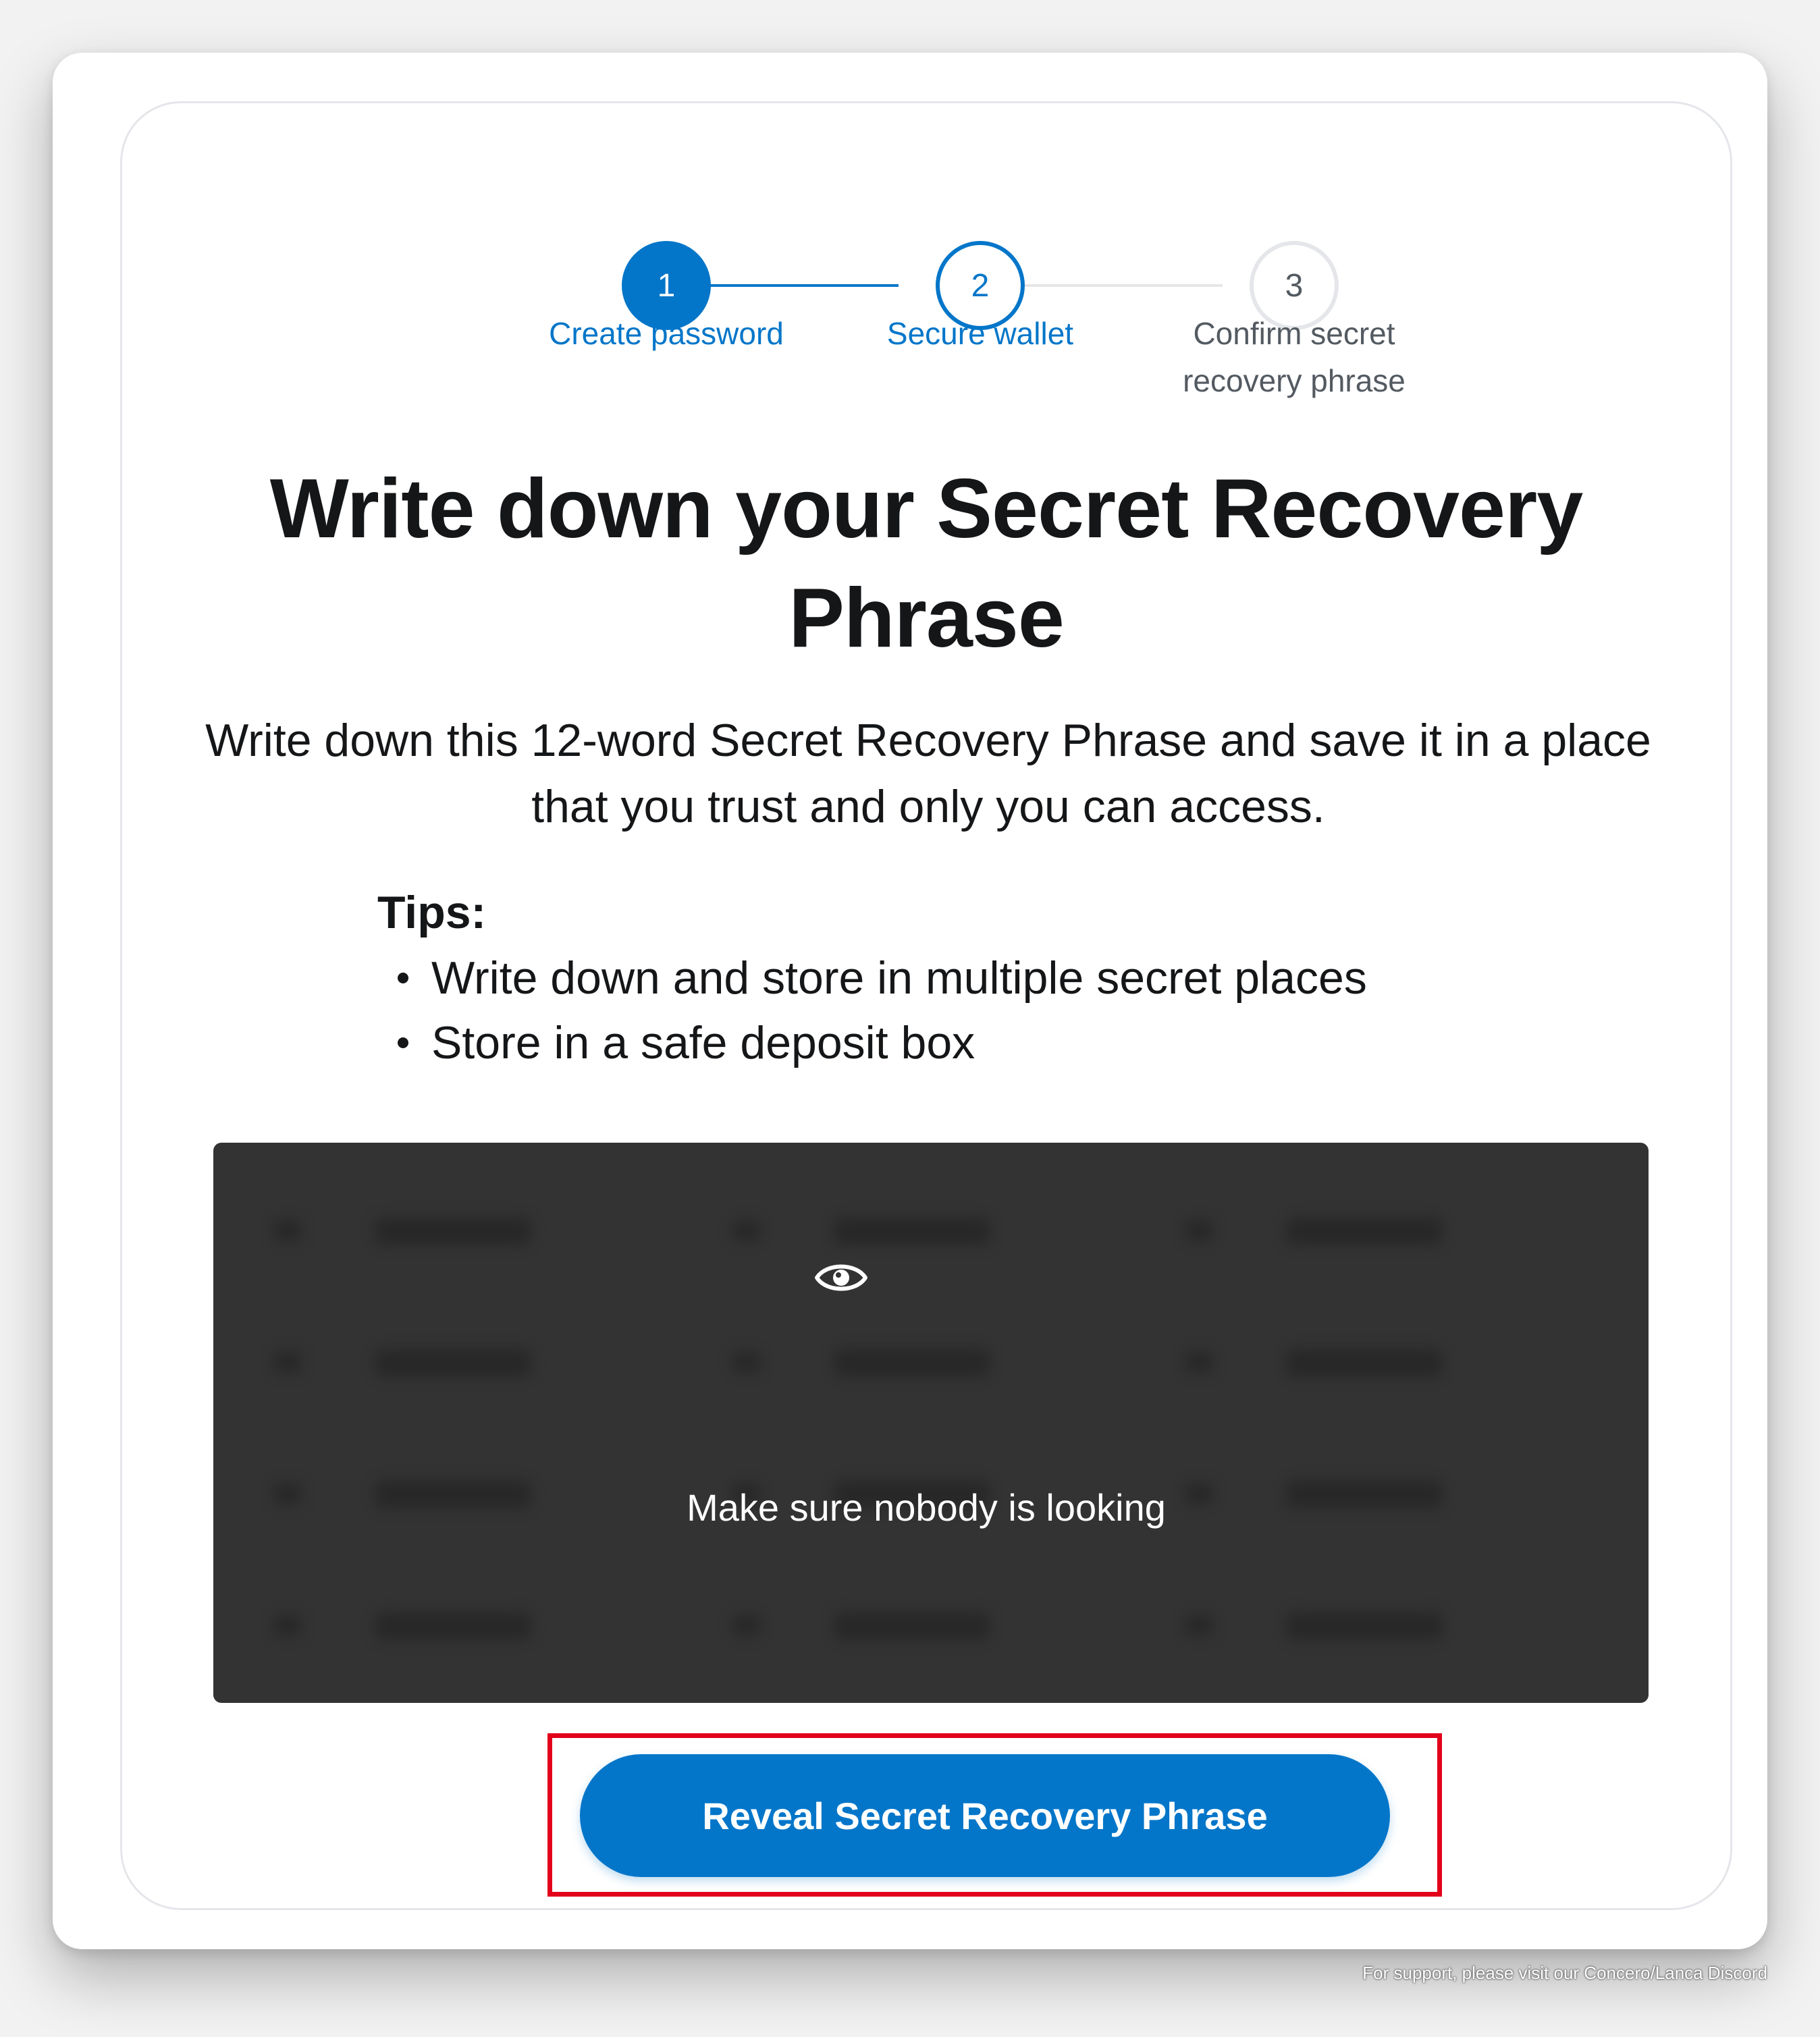 The width and height of the screenshot is (1820, 2037). Describe the element at coordinates (927, 1507) in the screenshot. I see `privacy-warning-text: Make sure nobody is looking` at that location.